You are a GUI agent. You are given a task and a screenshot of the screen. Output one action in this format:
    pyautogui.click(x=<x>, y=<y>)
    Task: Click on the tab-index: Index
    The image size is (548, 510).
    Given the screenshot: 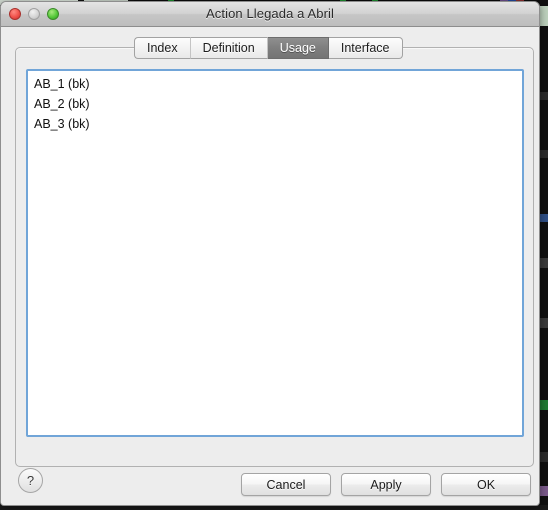 What is the action you would take?
    pyautogui.click(x=162, y=48)
    